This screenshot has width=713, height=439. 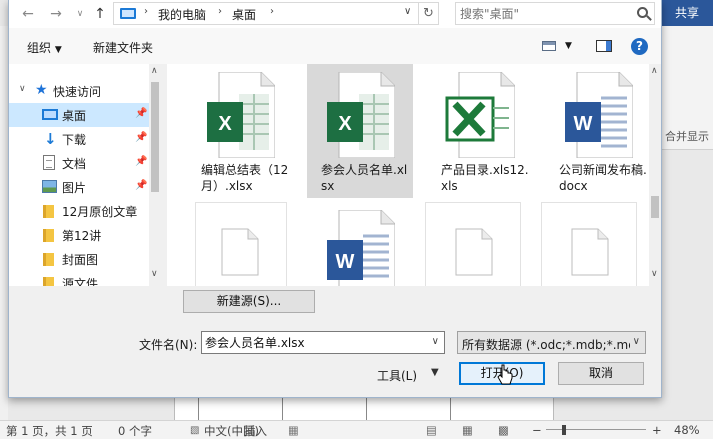 I want to click on file-list-scrollbar: ∧ ∨, so click(x=655, y=175).